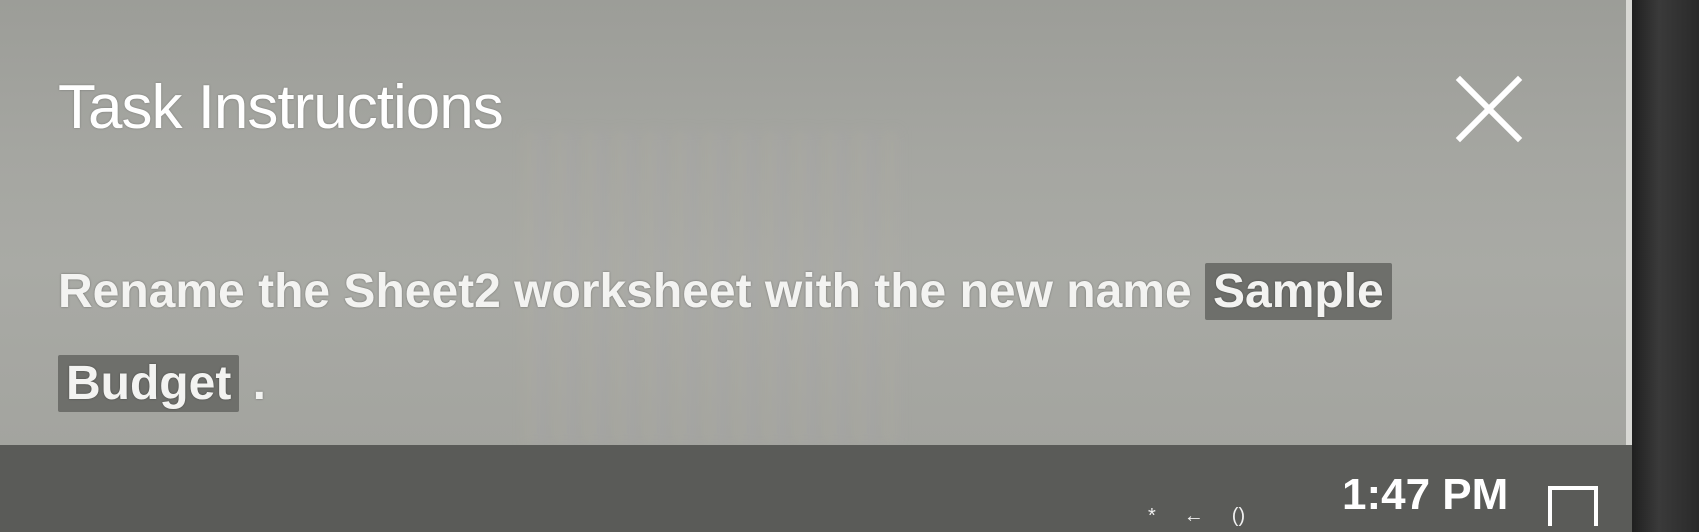 Image resolution: width=1699 pixels, height=532 pixels. What do you see at coordinates (1665, 266) in the screenshot?
I see `monitor-bezel` at bounding box center [1665, 266].